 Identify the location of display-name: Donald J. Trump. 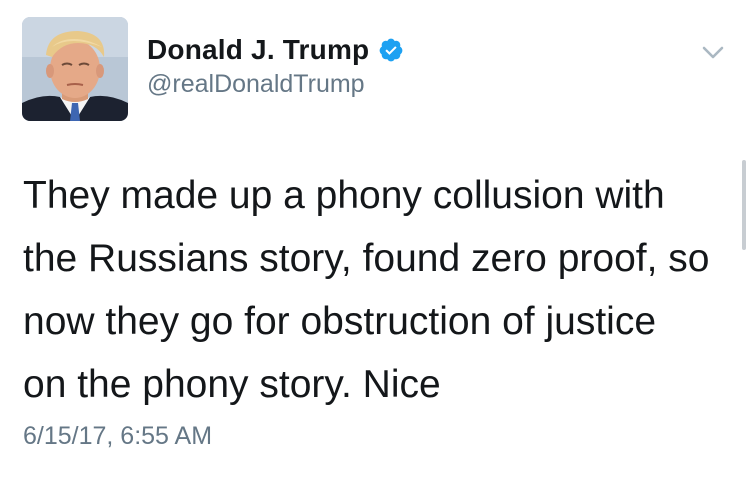
(258, 50).